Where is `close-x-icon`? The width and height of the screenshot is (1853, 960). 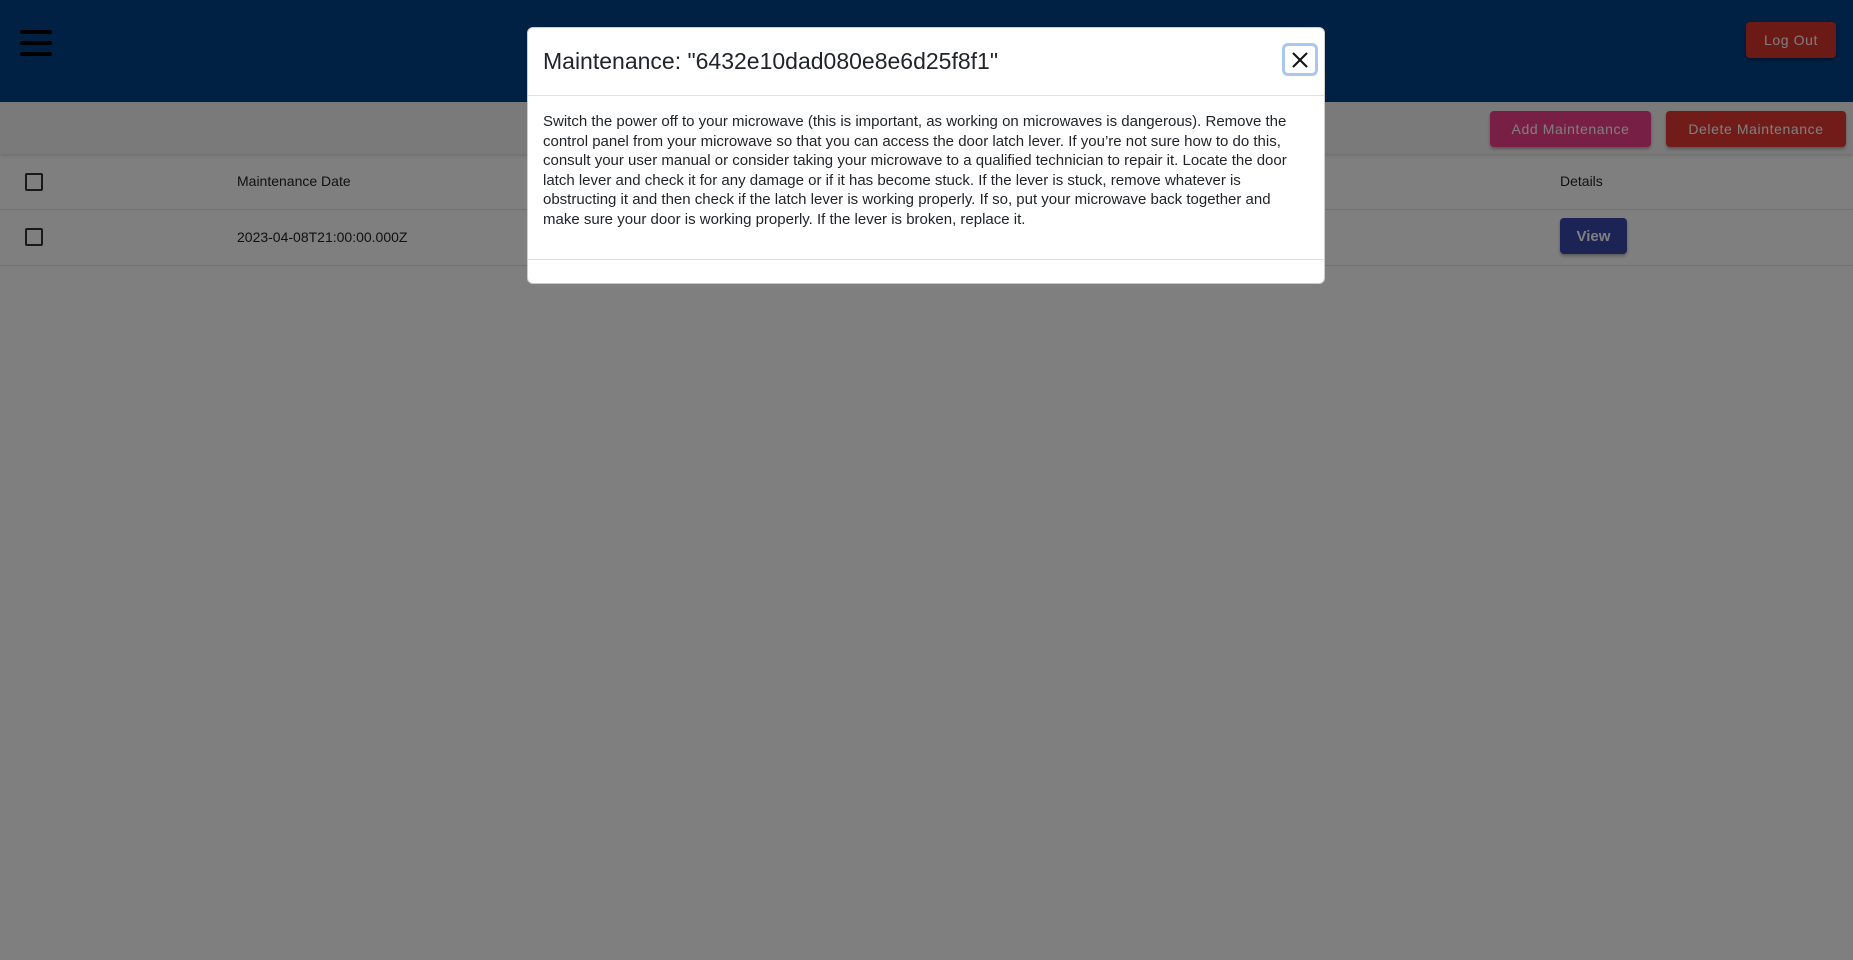
close-x-icon is located at coordinates (1300, 59).